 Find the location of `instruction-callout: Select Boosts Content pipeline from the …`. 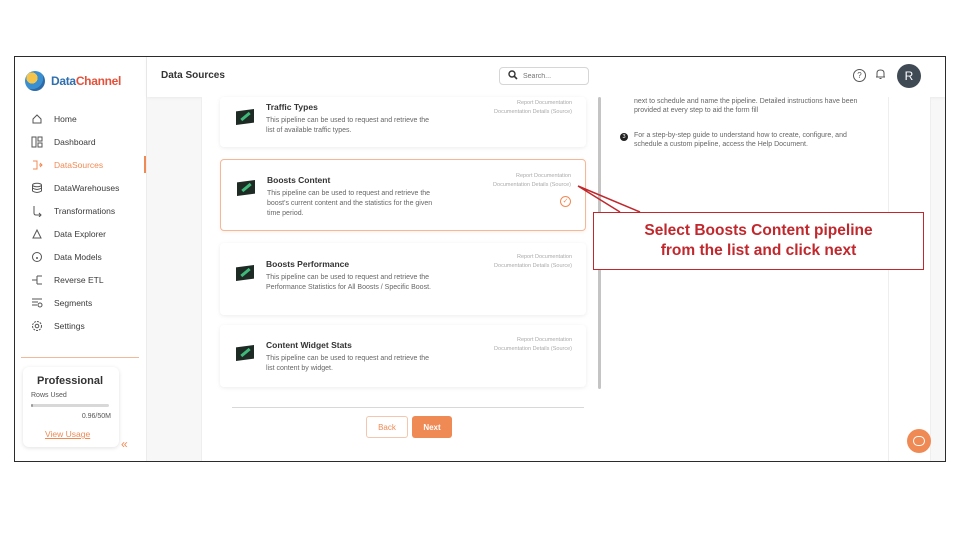

instruction-callout: Select Boosts Content pipeline from the … is located at coordinates (758, 241).